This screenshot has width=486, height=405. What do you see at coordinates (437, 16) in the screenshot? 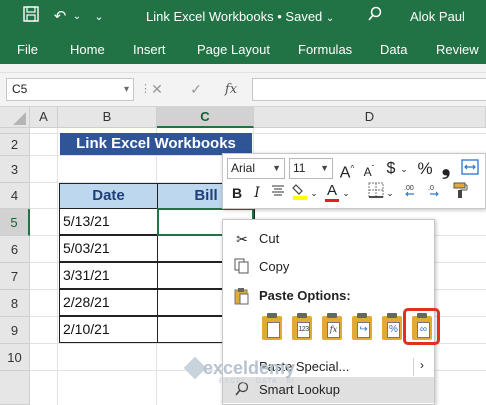
I see `user-name: Alok Paul` at bounding box center [437, 16].